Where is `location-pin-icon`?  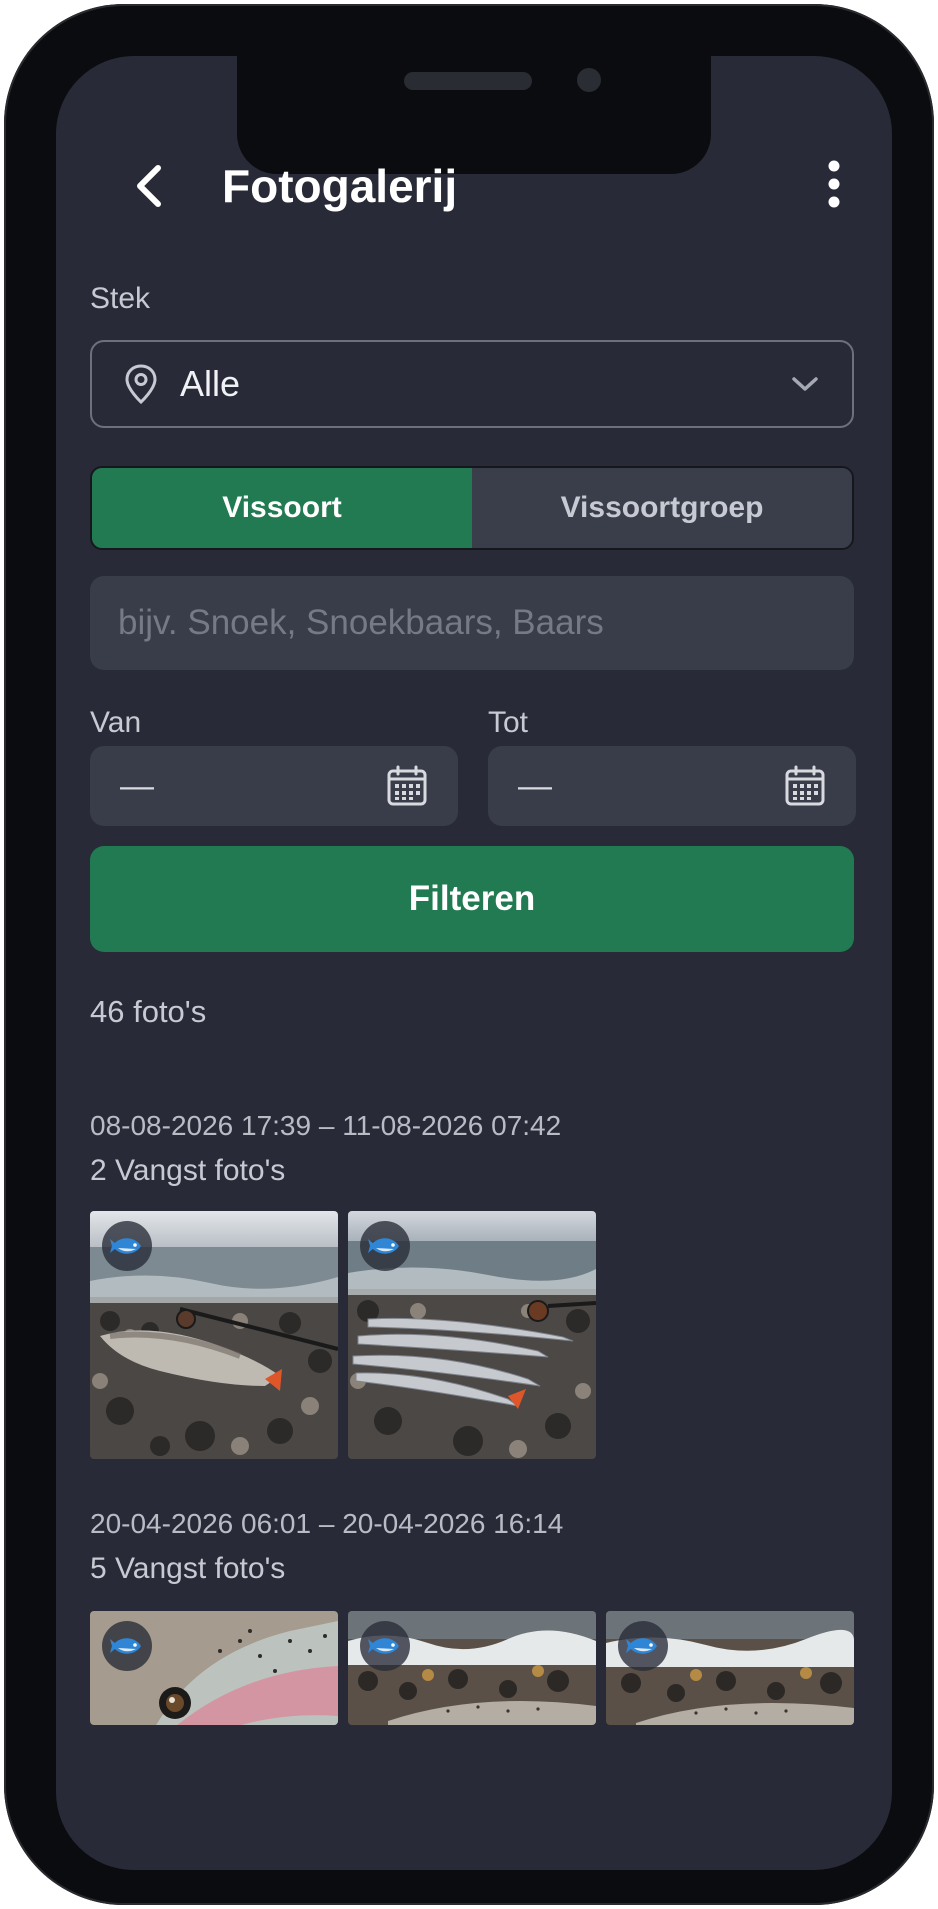
location-pin-icon is located at coordinates (141, 384).